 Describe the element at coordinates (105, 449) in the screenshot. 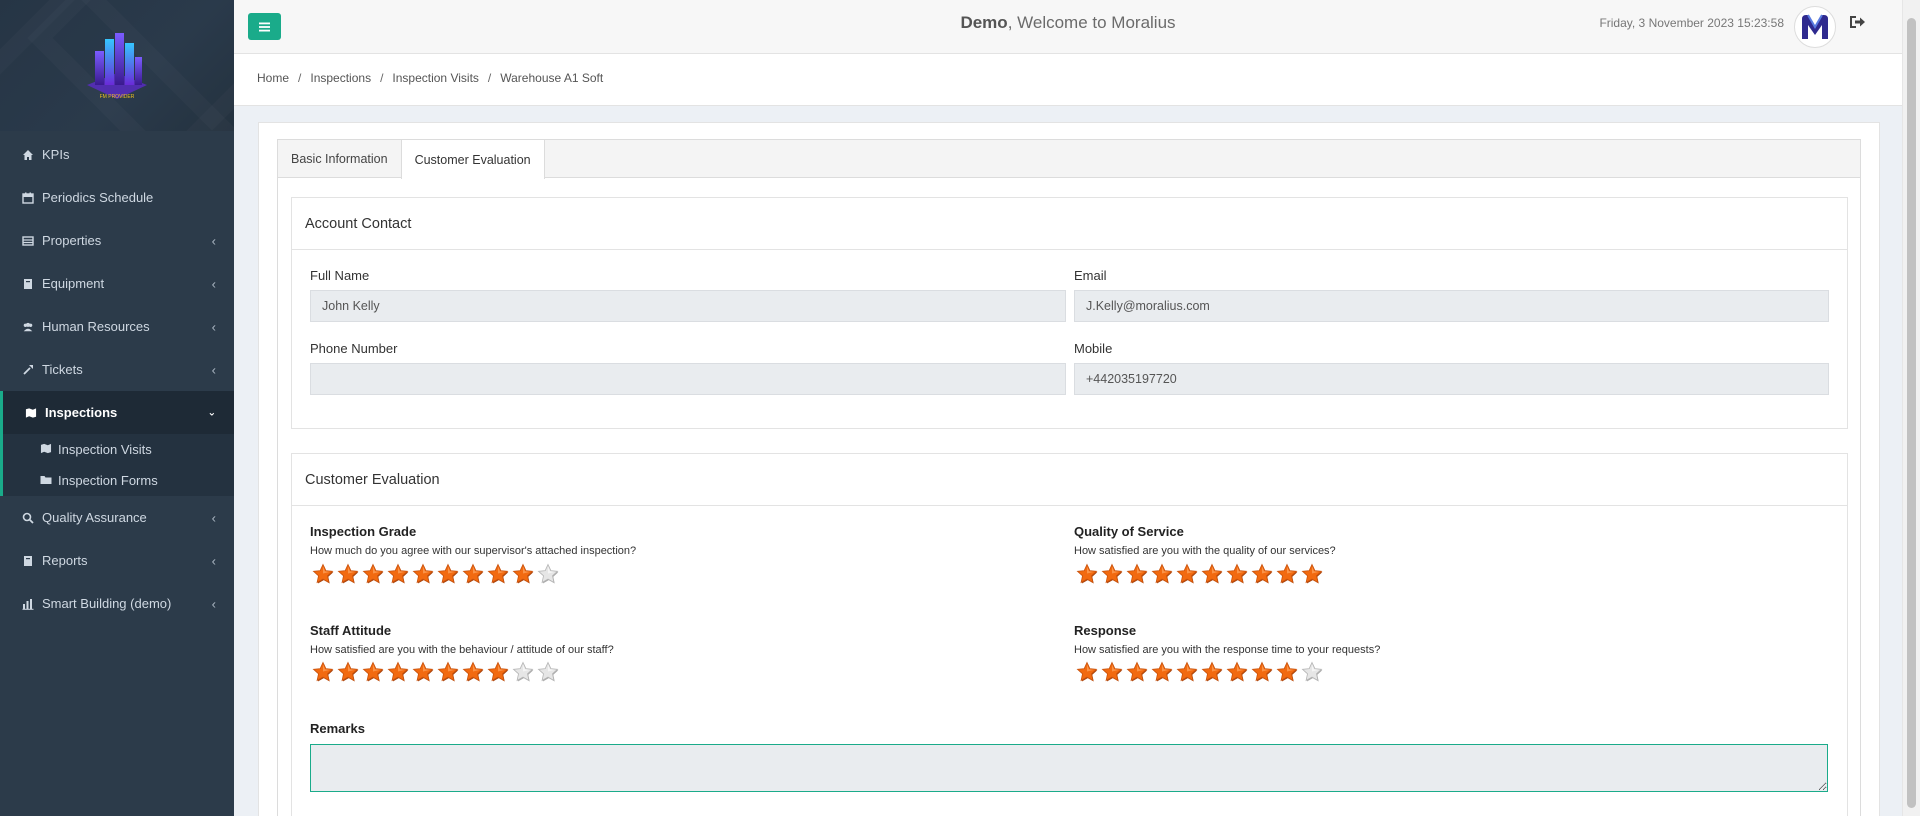

I see `sidebar-subitem-label: Inspection Visits` at that location.